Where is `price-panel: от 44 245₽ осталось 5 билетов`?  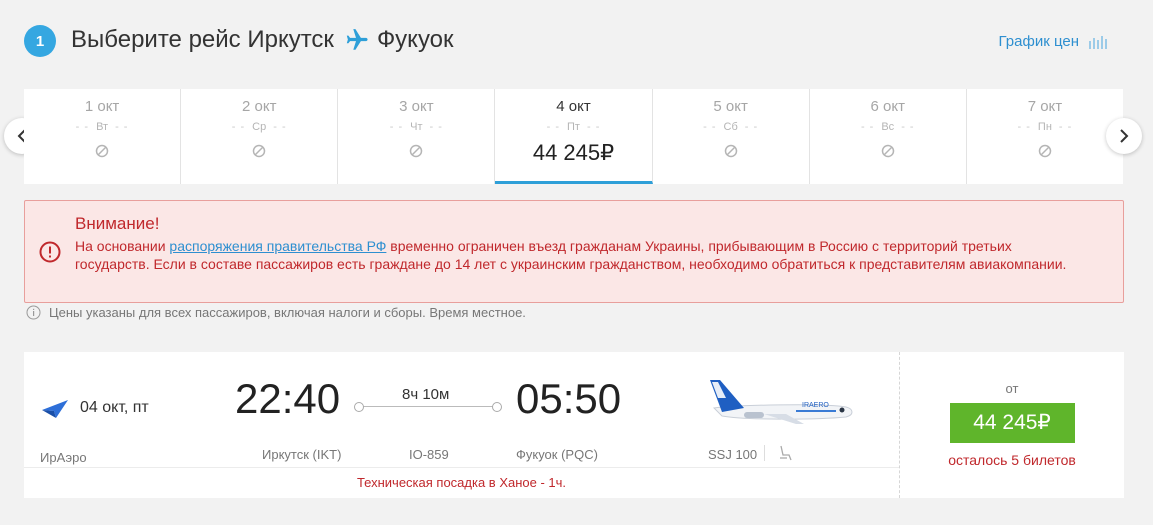 price-panel: от 44 245₽ осталось 5 билетов is located at coordinates (1011, 425).